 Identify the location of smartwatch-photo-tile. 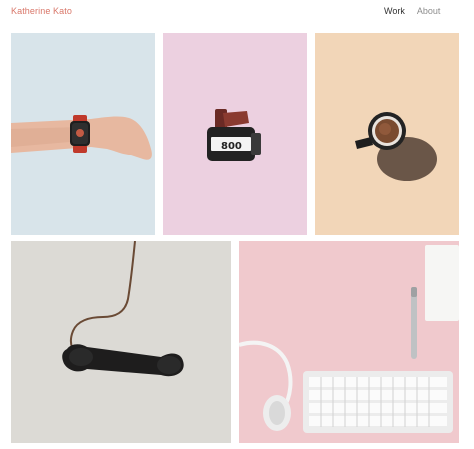
(83, 134).